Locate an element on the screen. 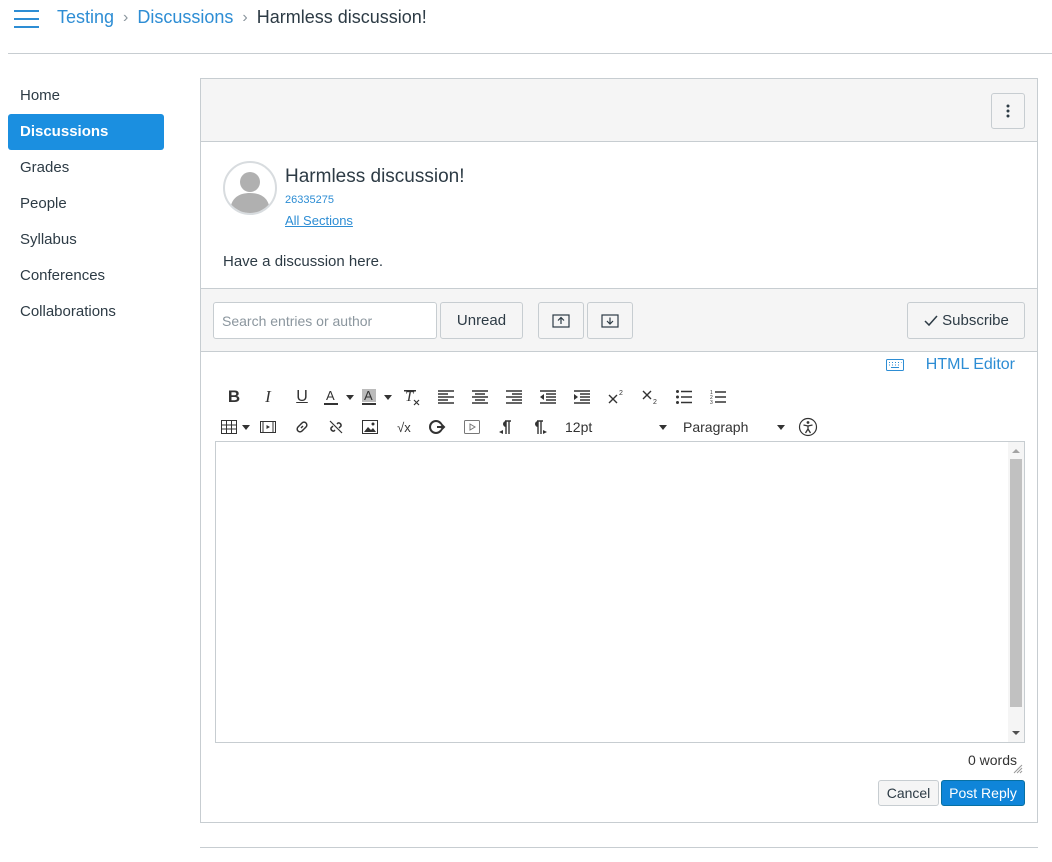 This screenshot has height=862, width=1052. nav-item-grades: Grades is located at coordinates (86, 168).